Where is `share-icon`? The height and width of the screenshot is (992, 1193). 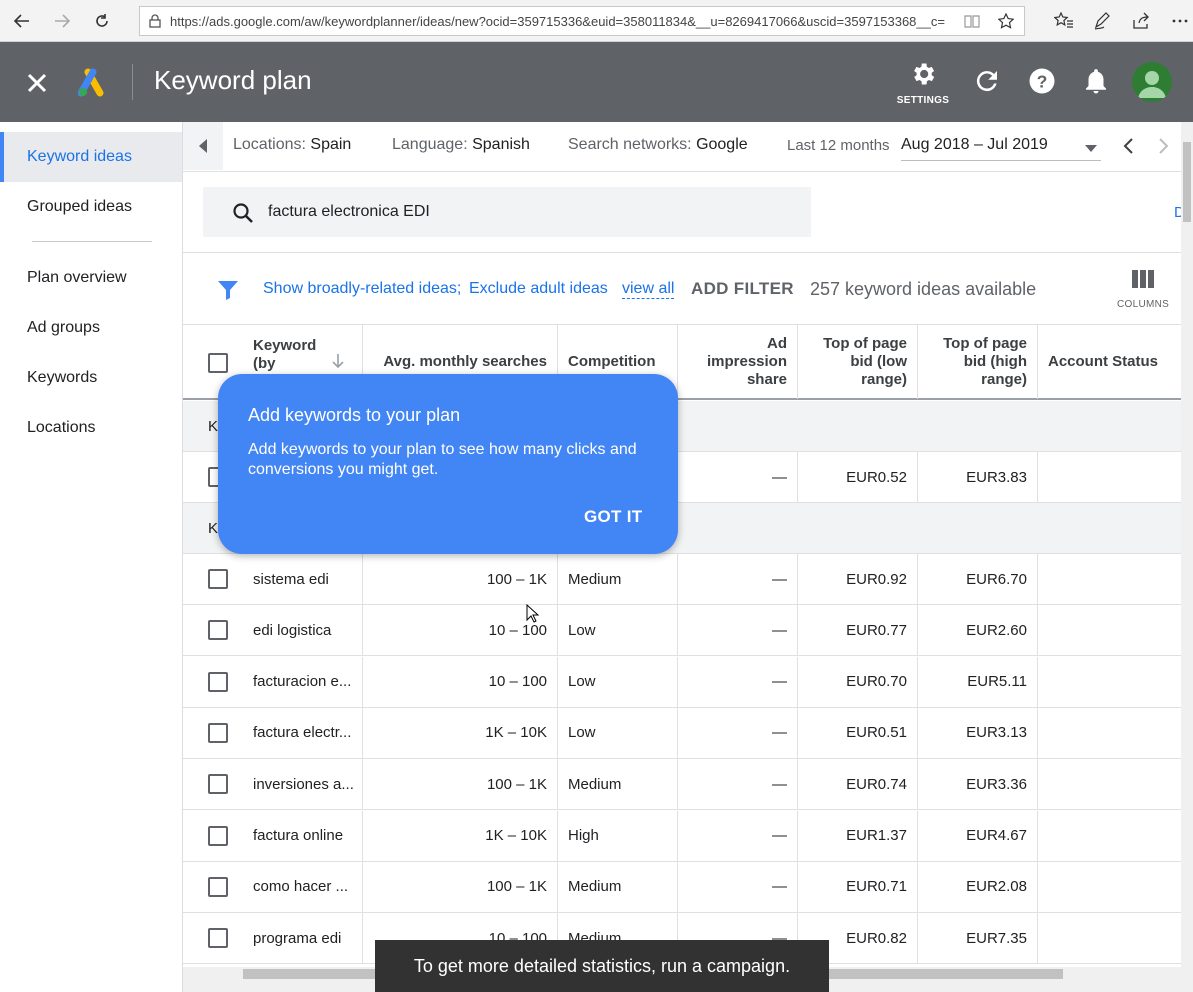 share-icon is located at coordinates (1141, 21).